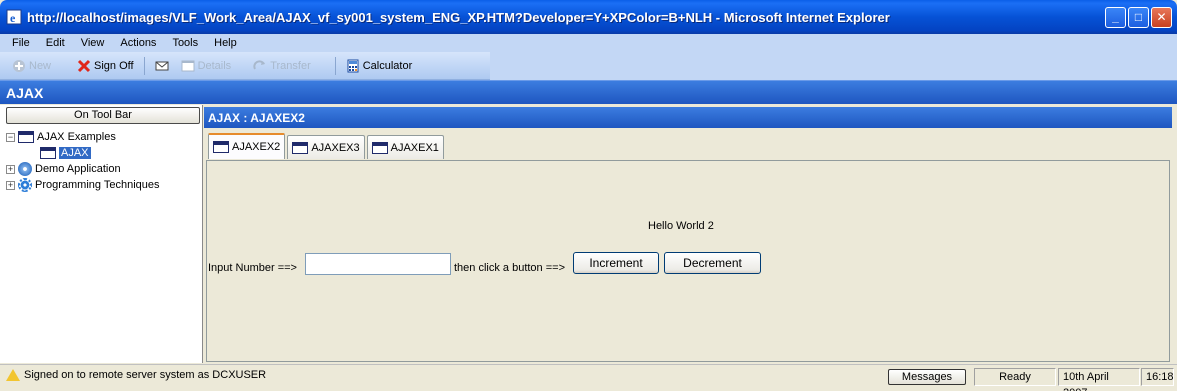  I want to click on tab-ajaxex2: AJAXEX2, so click(247, 146).